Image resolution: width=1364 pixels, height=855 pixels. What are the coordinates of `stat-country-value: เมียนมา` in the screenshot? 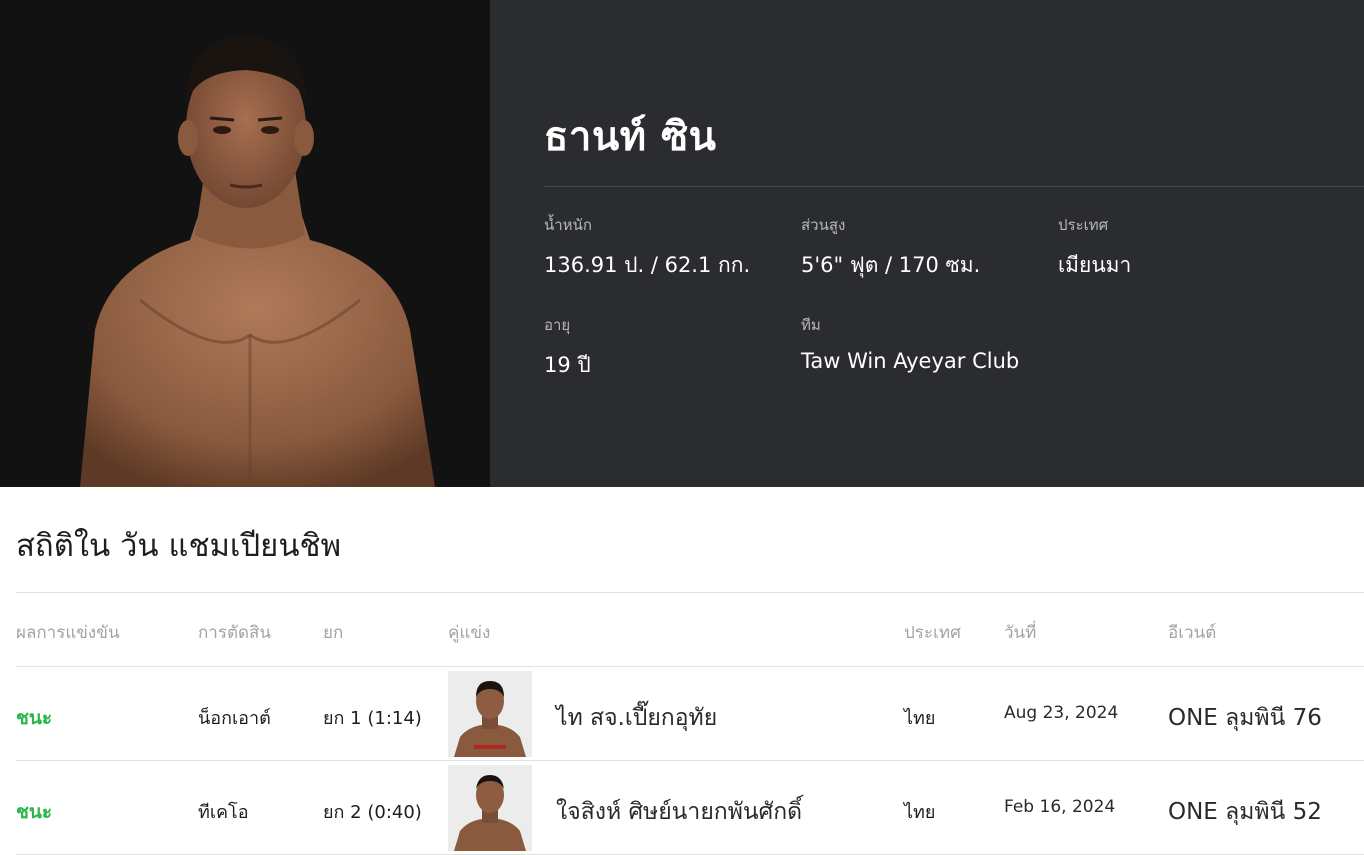 It's located at (1095, 265).